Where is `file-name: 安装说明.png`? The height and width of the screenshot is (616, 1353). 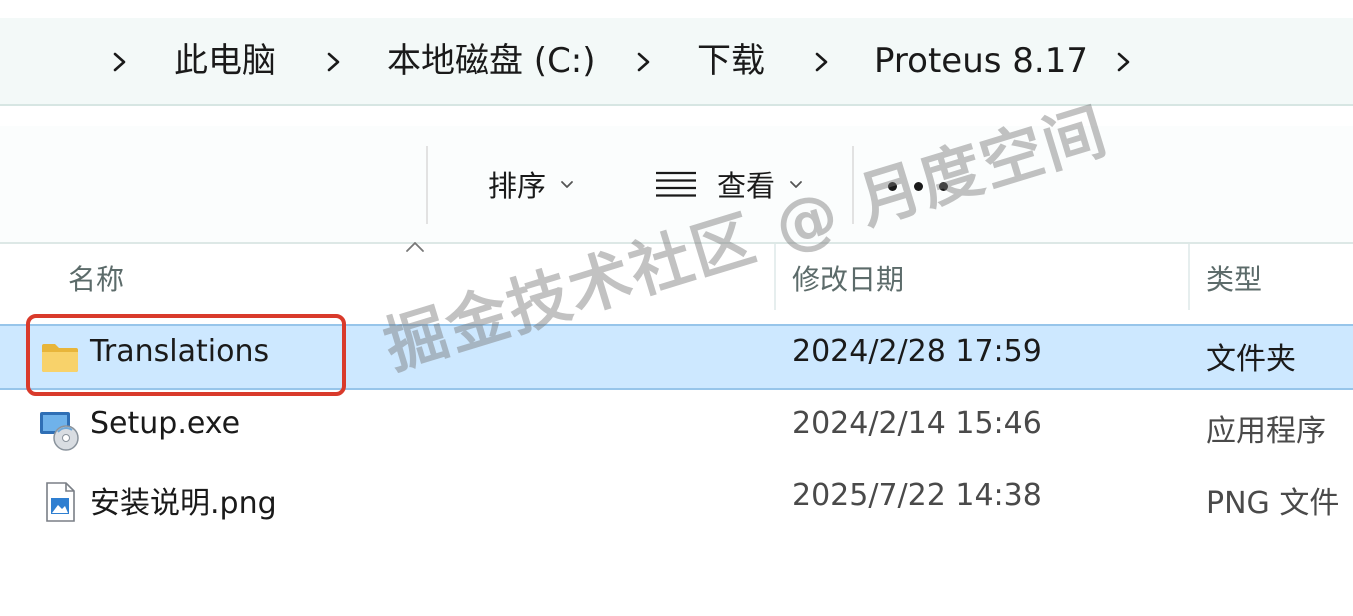 file-name: 安装说明.png is located at coordinates (183, 500).